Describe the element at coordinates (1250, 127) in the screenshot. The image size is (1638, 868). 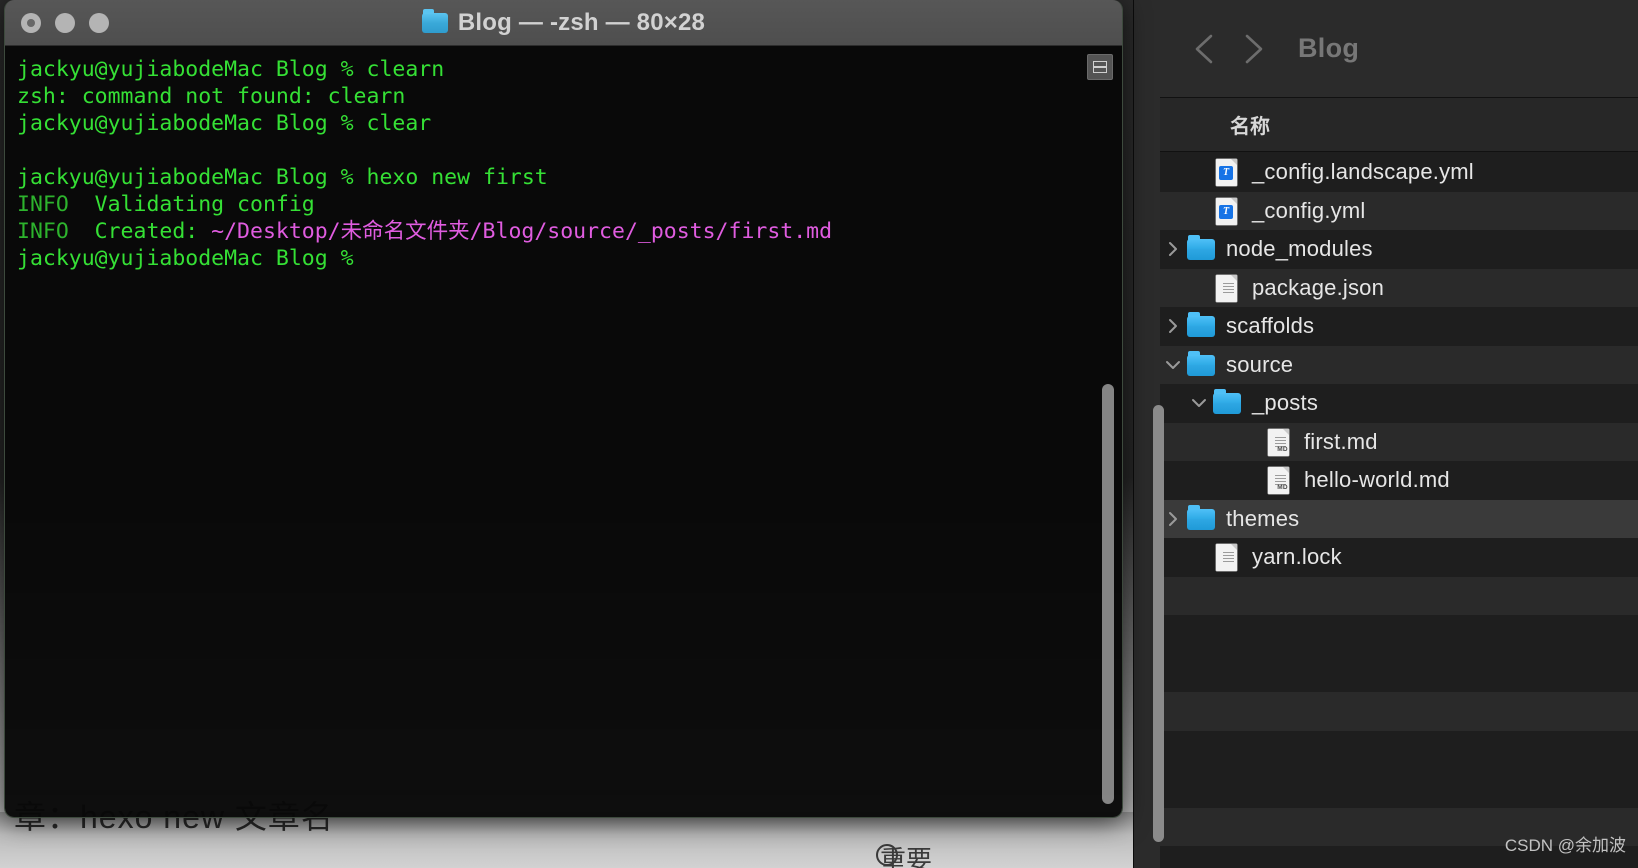
I see `column-header-name: 名称` at that location.